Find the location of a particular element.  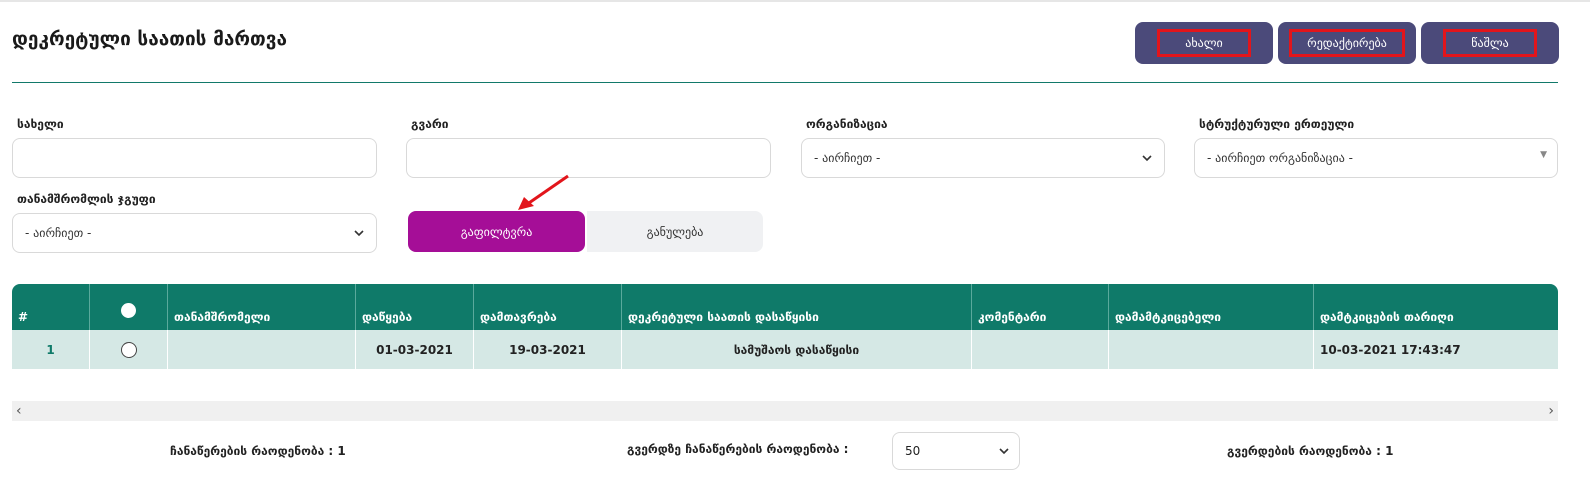

first-name-field is located at coordinates (194, 158).